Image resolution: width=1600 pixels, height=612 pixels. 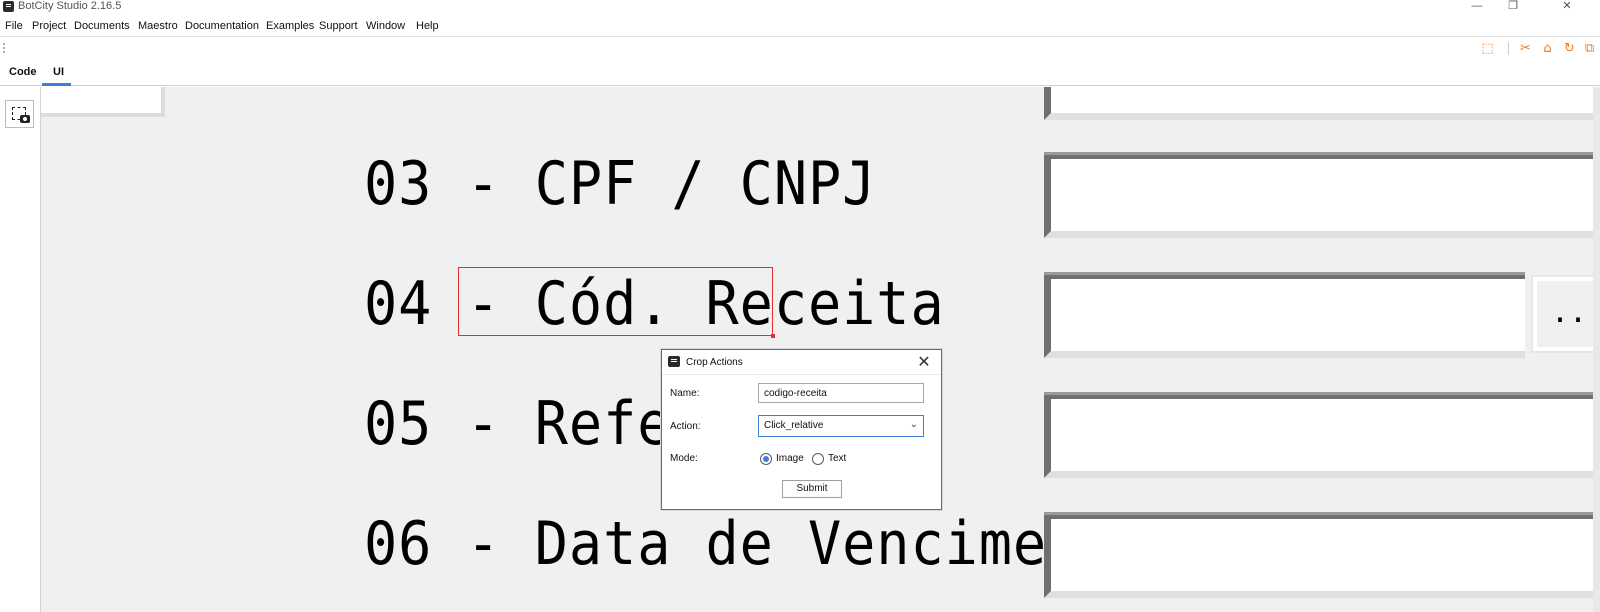 What do you see at coordinates (4, 48) in the screenshot?
I see `toolbar-grip` at bounding box center [4, 48].